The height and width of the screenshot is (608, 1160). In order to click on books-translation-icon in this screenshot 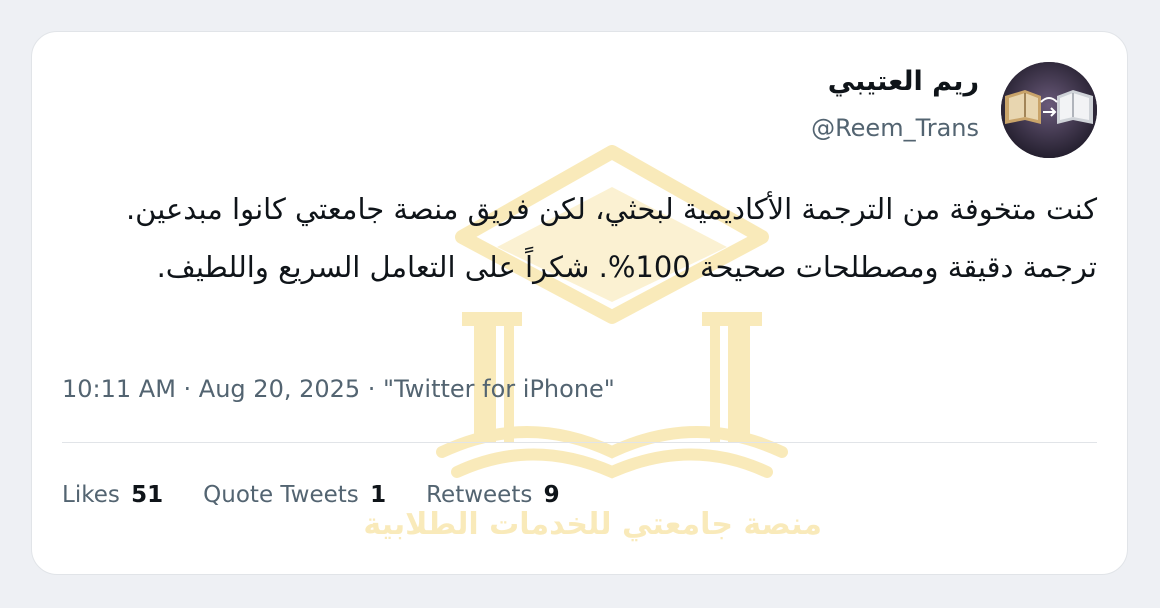, I will do `click(1049, 110)`.